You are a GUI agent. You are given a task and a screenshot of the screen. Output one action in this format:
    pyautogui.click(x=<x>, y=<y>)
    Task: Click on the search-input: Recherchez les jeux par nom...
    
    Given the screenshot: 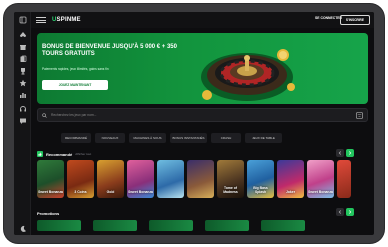 What is the action you would take?
    pyautogui.click(x=73, y=115)
    